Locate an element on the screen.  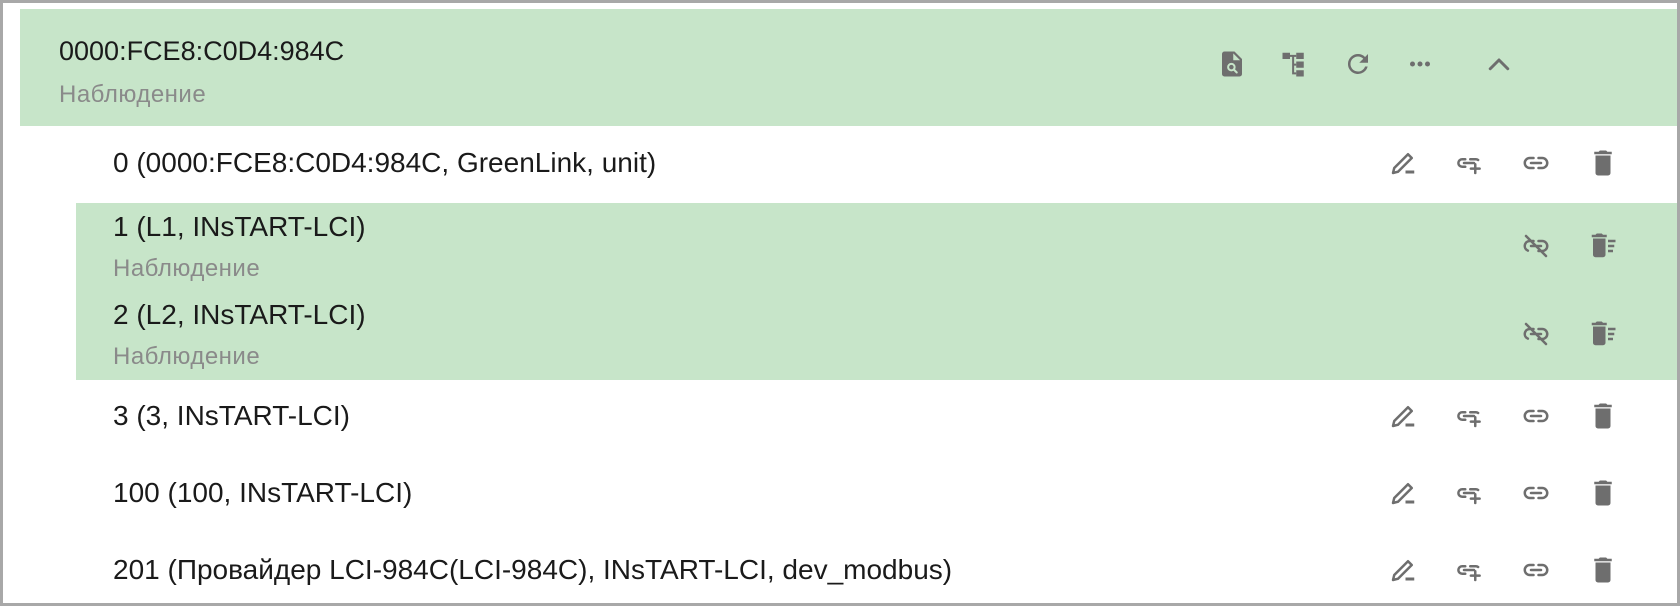
document-search-icon is located at coordinates (1232, 64).